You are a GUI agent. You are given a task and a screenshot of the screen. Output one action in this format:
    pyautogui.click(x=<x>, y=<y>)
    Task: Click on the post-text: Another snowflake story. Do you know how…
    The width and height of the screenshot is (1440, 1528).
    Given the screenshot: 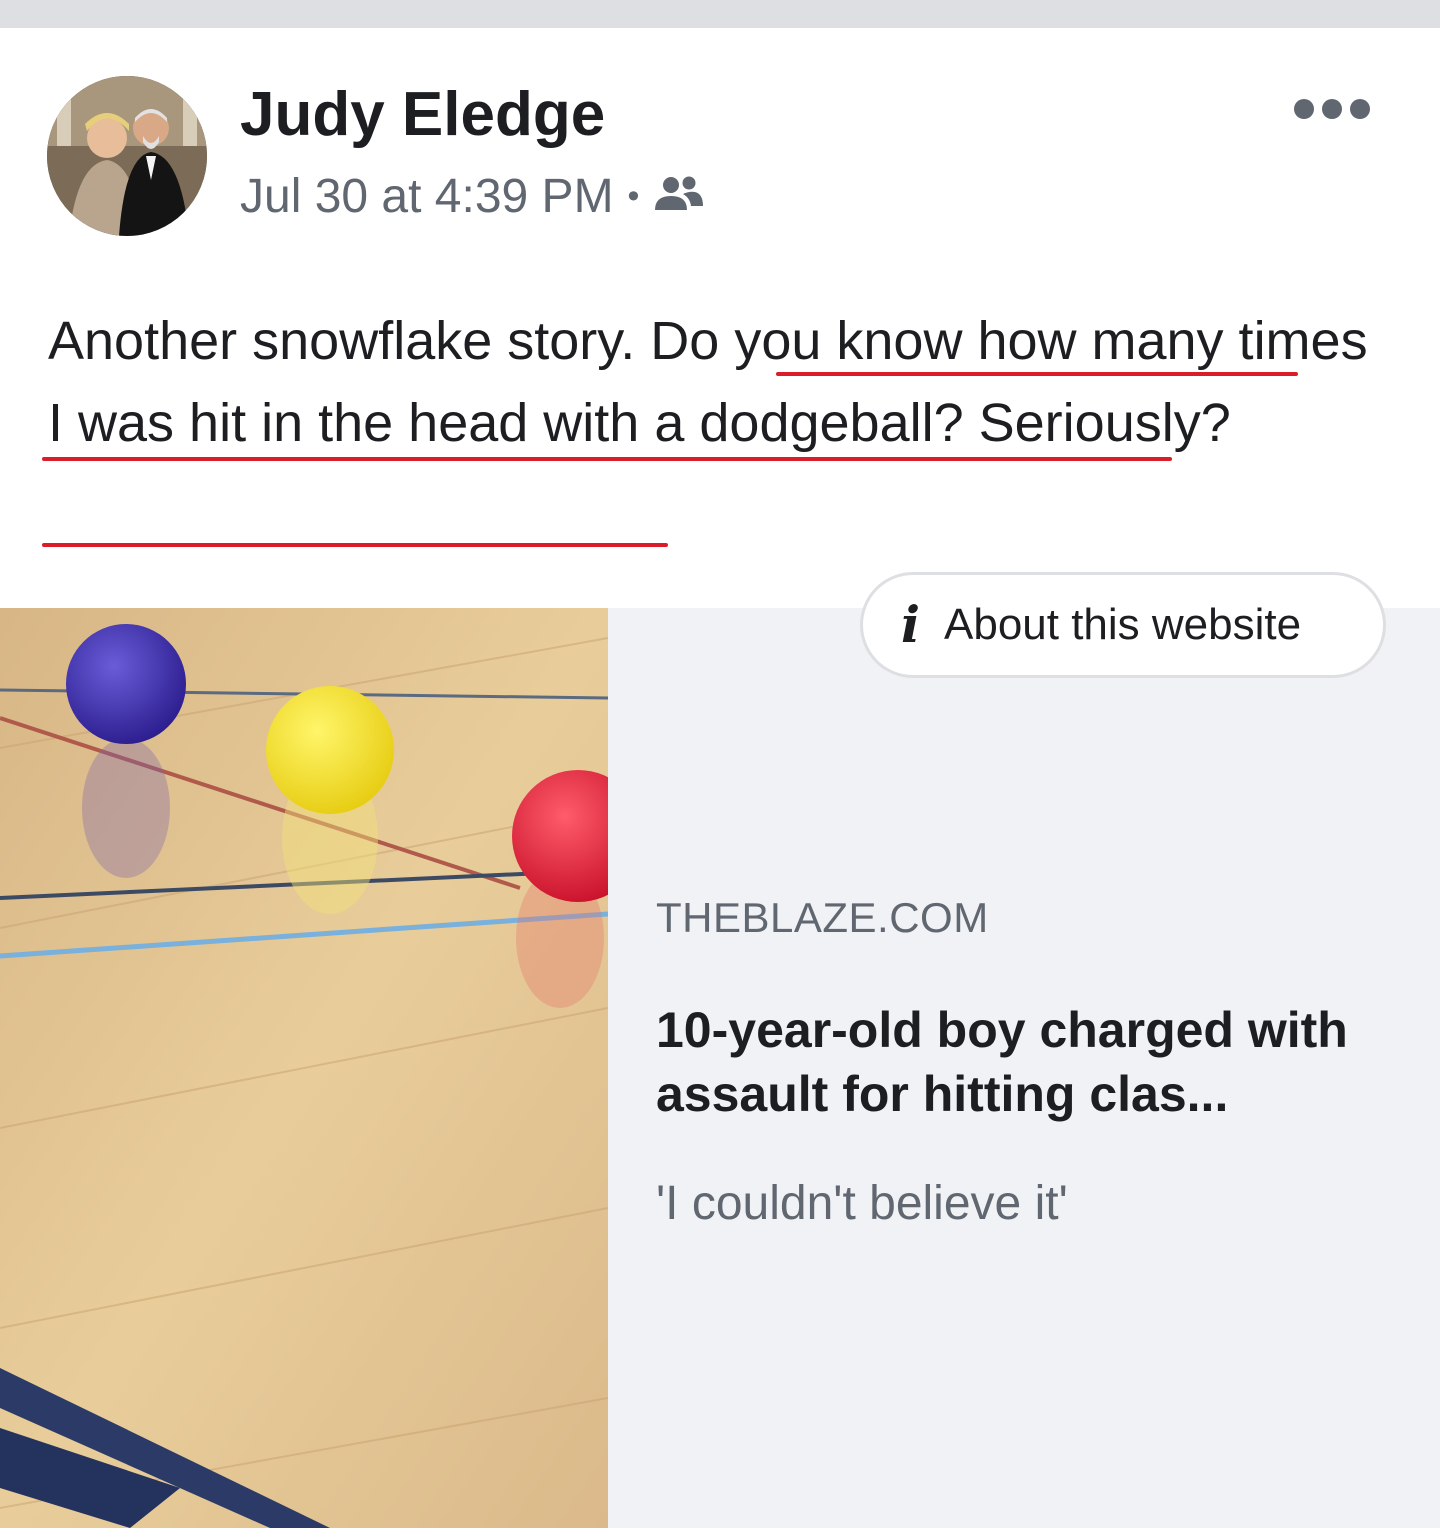 What is the action you would take?
    pyautogui.click(x=718, y=382)
    